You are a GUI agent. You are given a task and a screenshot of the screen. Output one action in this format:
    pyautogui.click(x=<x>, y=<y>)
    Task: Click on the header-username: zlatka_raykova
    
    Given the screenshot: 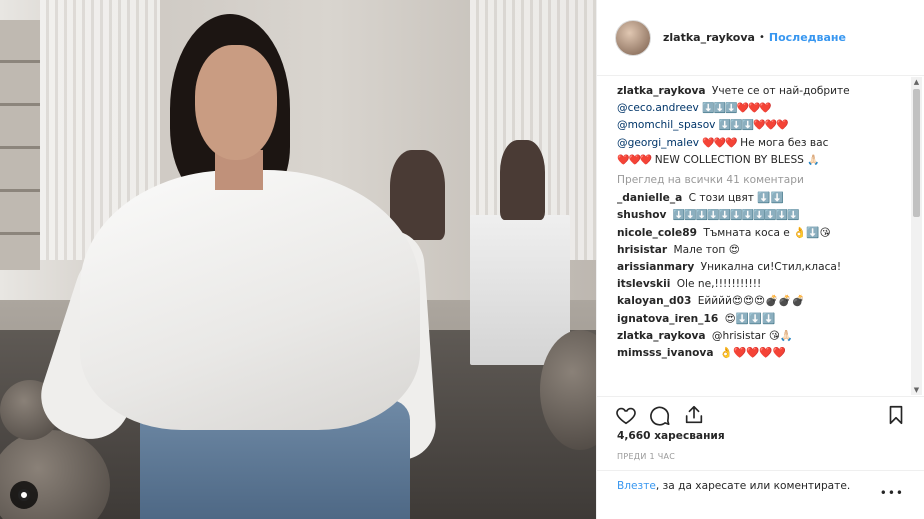 What is the action you would take?
    pyautogui.click(x=709, y=37)
    